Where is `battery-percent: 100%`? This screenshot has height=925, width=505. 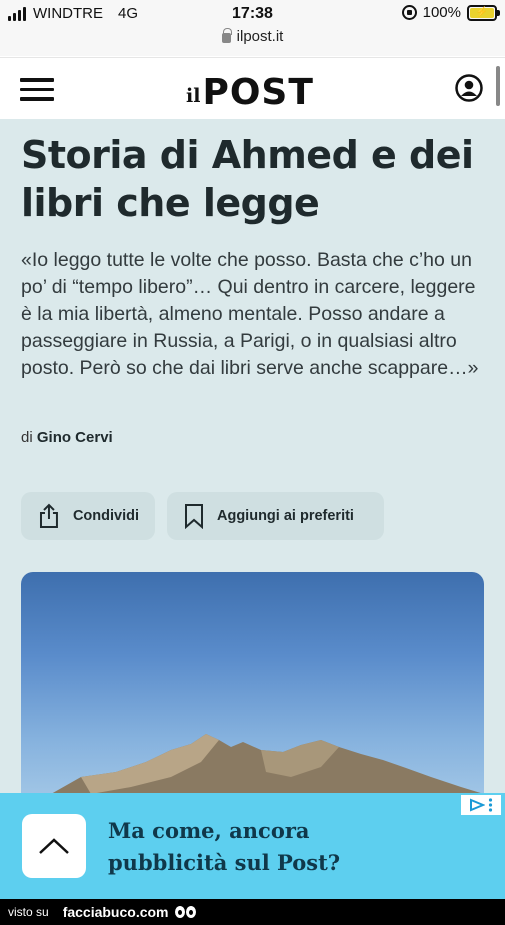
battery-percent: 100% is located at coordinates (441, 12).